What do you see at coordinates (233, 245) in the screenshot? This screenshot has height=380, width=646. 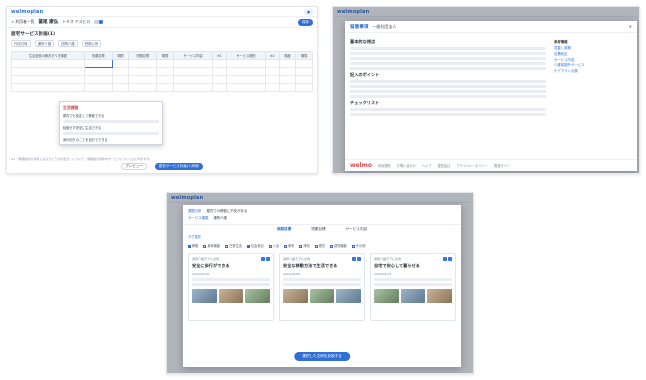 I see `tag-checkbox: 日常生活` at bounding box center [233, 245].